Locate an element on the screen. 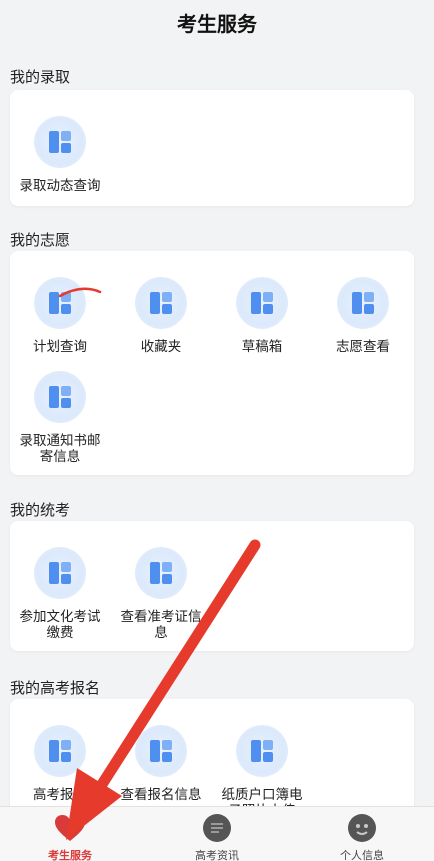 The height and width of the screenshot is (861, 434). page-header: 考生服务 is located at coordinates (217, 22).